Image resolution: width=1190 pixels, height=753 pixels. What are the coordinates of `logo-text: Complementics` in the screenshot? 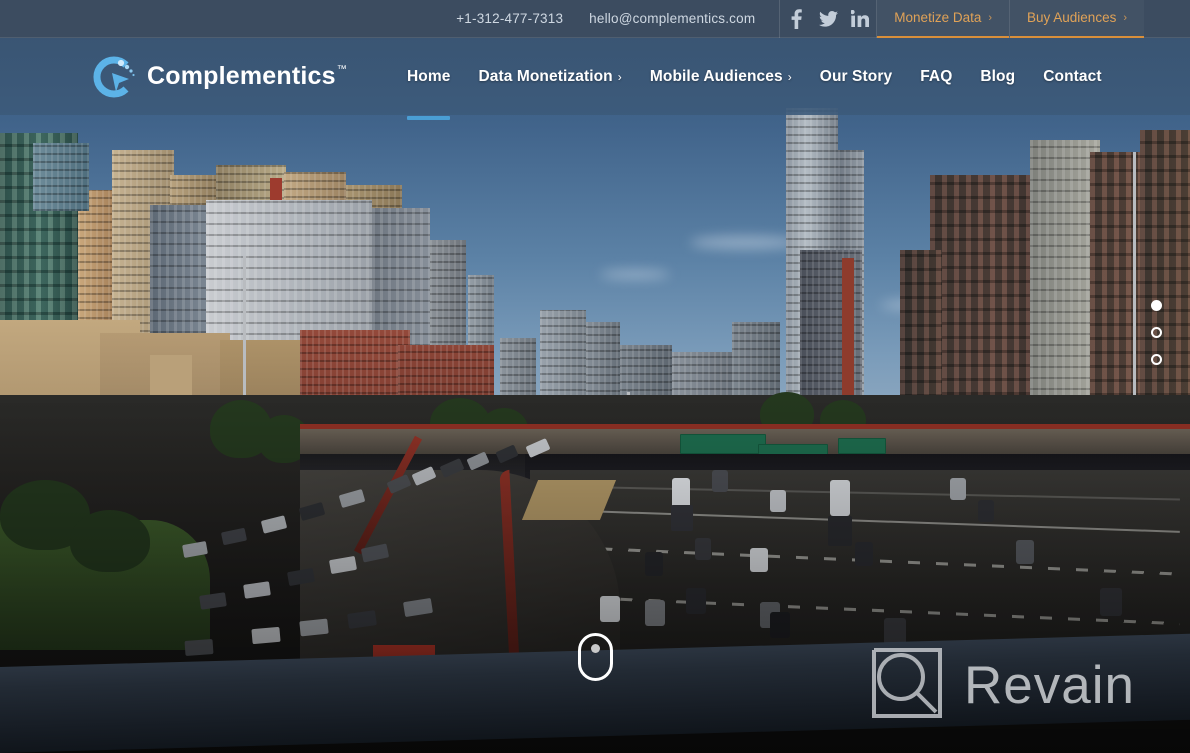 It's located at (241, 76).